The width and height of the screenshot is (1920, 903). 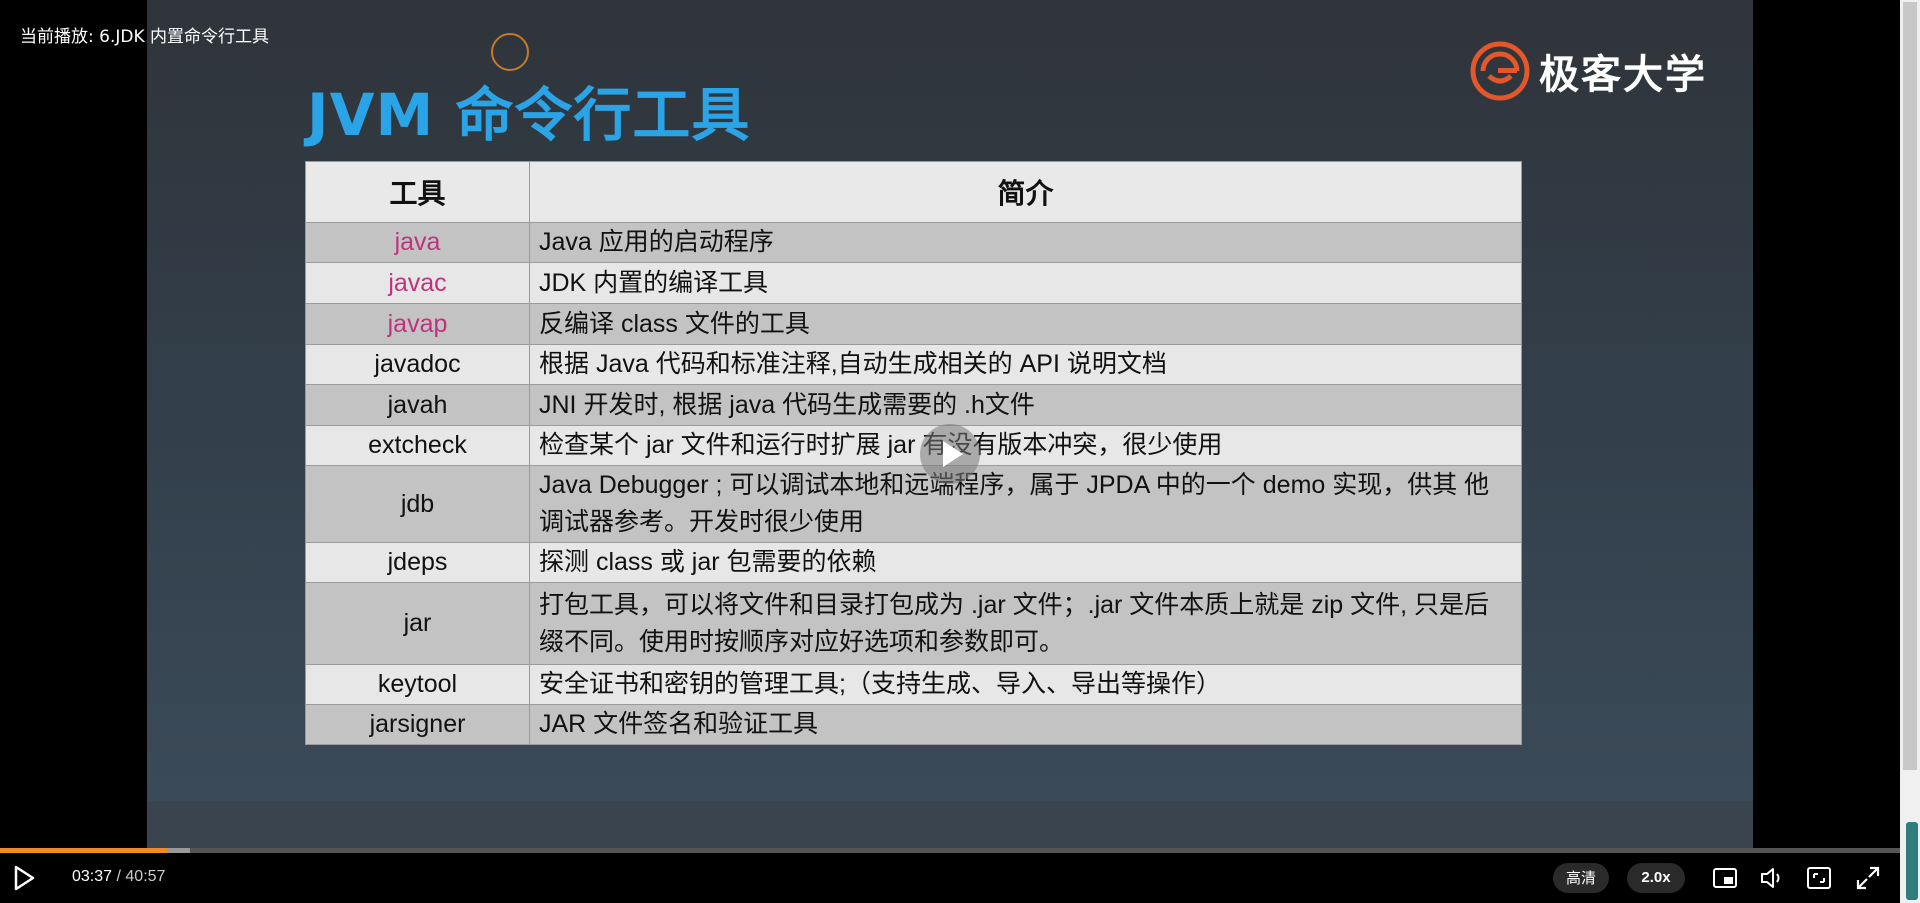 What do you see at coordinates (1819, 878) in the screenshot?
I see `web-fullscreen-icon` at bounding box center [1819, 878].